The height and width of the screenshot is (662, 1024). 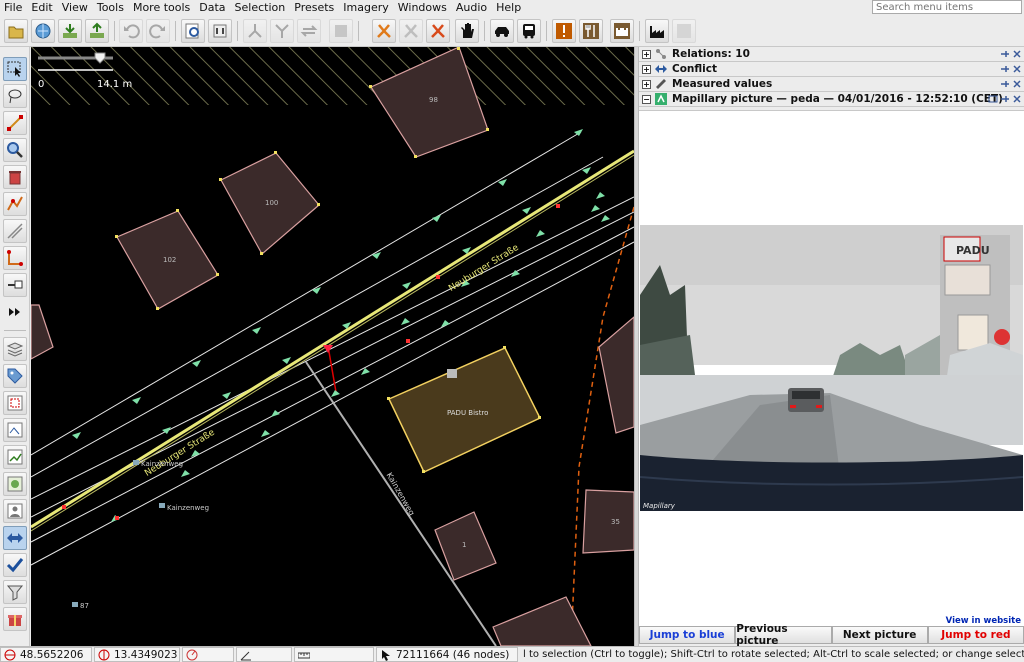 What do you see at coordinates (15, 231) in the screenshot?
I see `parallel-tool-button` at bounding box center [15, 231].